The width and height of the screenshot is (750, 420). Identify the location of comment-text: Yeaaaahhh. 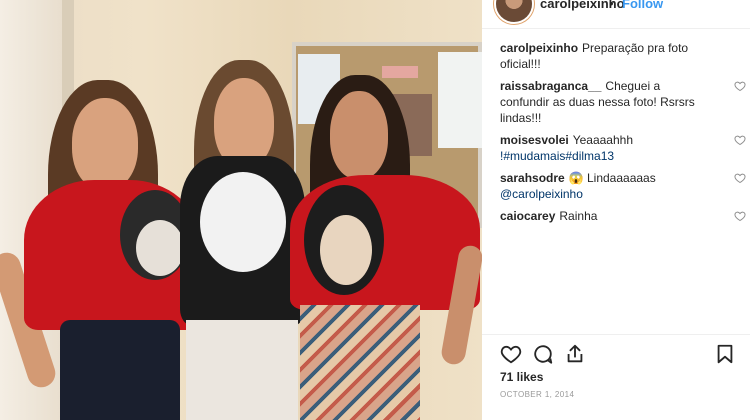
(602, 140).